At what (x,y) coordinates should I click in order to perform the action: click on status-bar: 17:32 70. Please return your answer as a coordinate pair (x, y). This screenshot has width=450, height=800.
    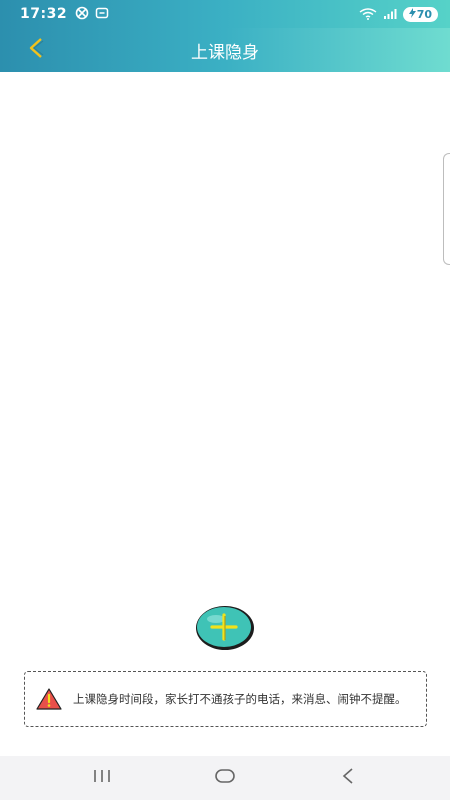
    Looking at the image, I should click on (225, 14).